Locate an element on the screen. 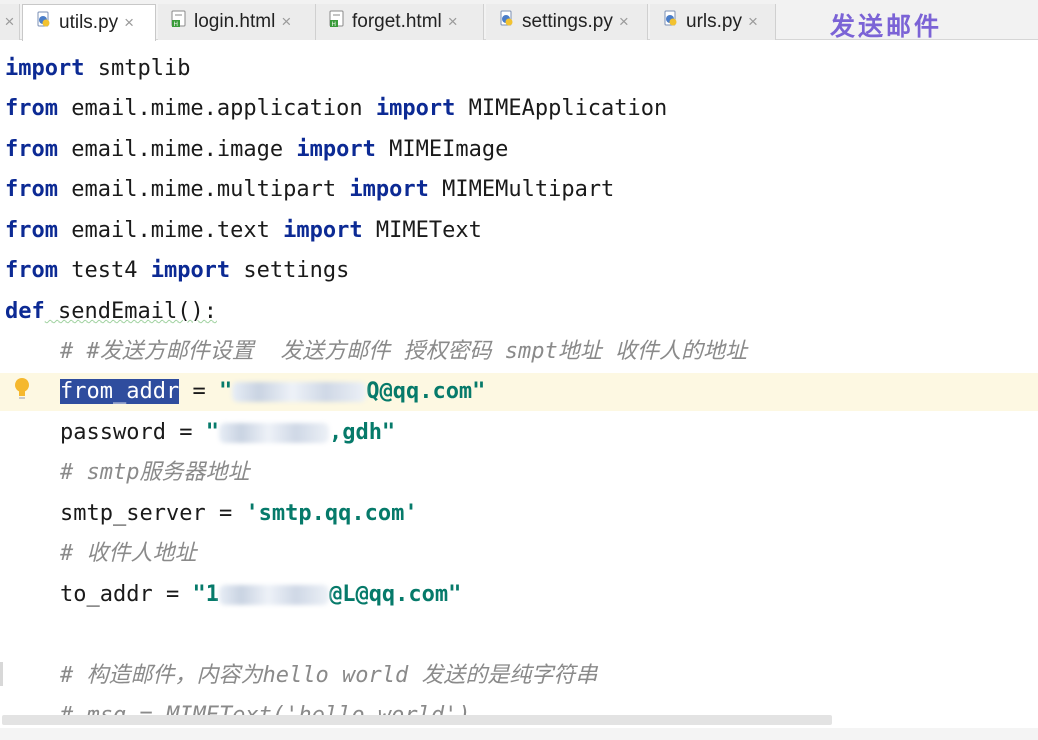  code-line: # 收件人地址 is located at coordinates (519, 554).